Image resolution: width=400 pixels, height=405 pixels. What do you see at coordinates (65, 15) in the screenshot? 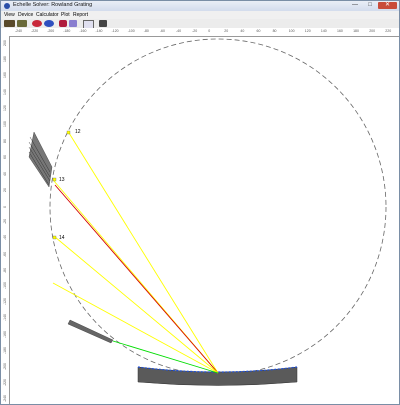
I see `menu-plot: Plot` at bounding box center [65, 15].